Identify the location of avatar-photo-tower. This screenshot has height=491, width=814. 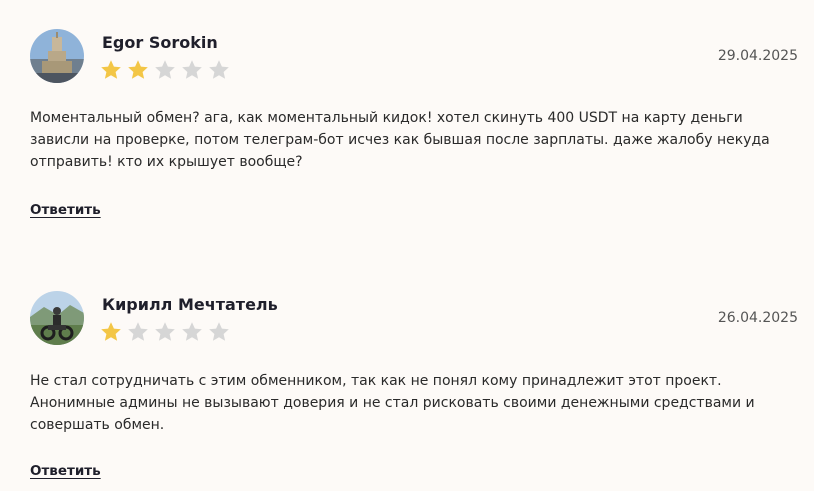
(57, 56).